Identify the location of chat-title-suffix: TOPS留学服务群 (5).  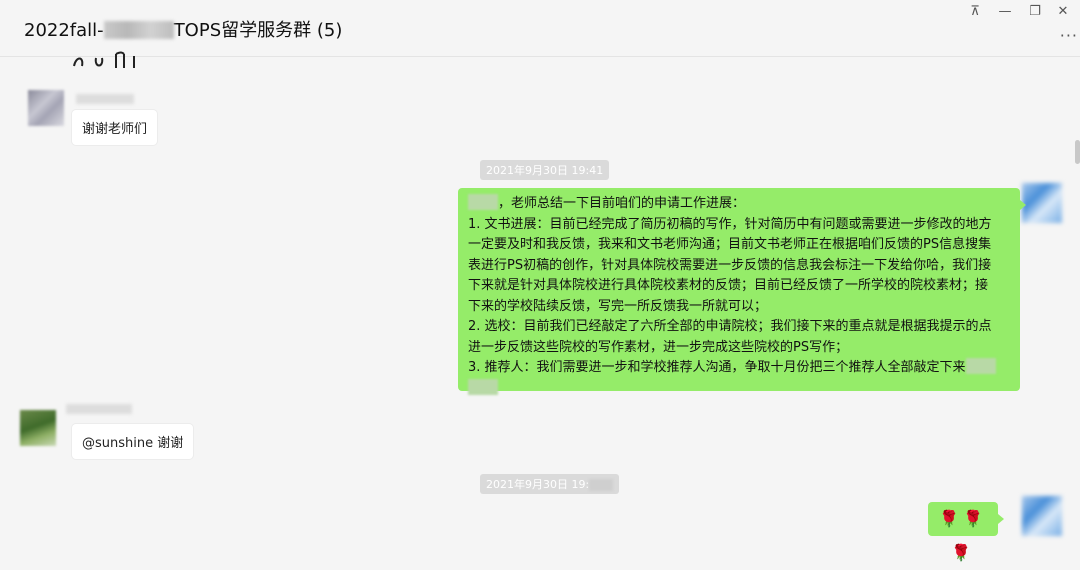
(258, 30).